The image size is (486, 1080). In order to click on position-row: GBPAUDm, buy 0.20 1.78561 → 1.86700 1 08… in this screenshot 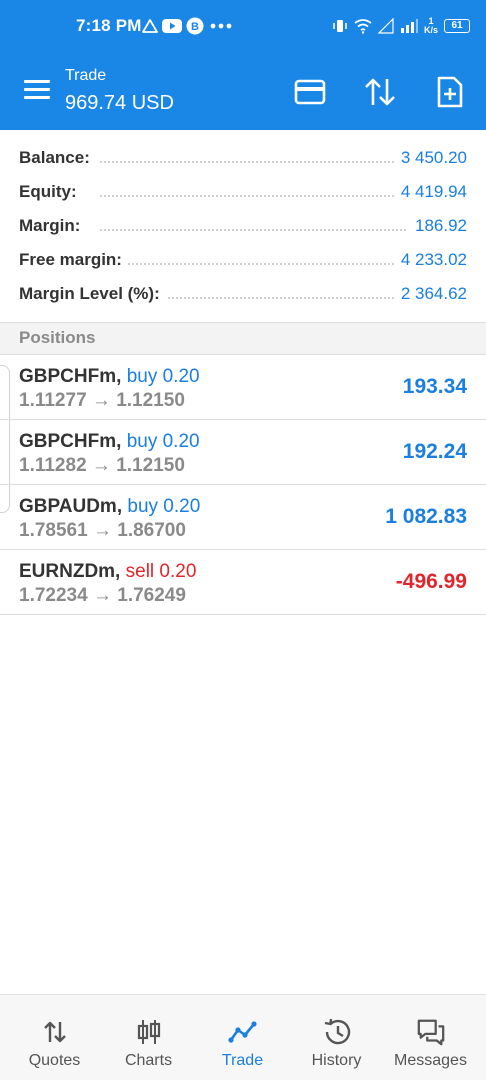, I will do `click(243, 517)`.